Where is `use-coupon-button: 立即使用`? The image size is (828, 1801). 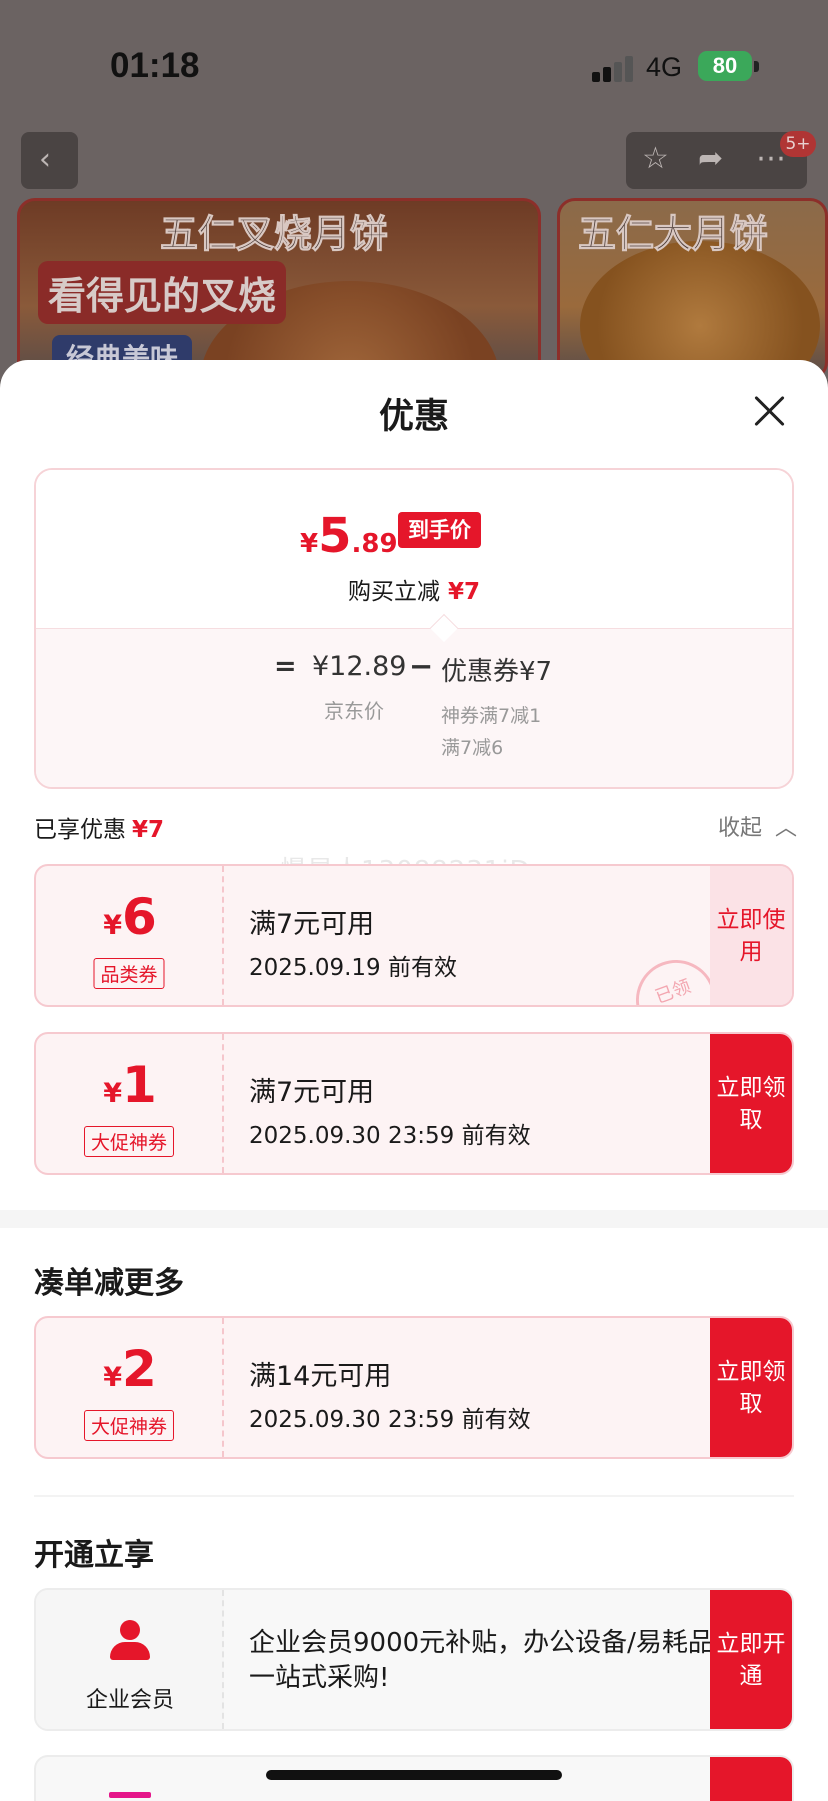 use-coupon-button: 立即使用 is located at coordinates (751, 935).